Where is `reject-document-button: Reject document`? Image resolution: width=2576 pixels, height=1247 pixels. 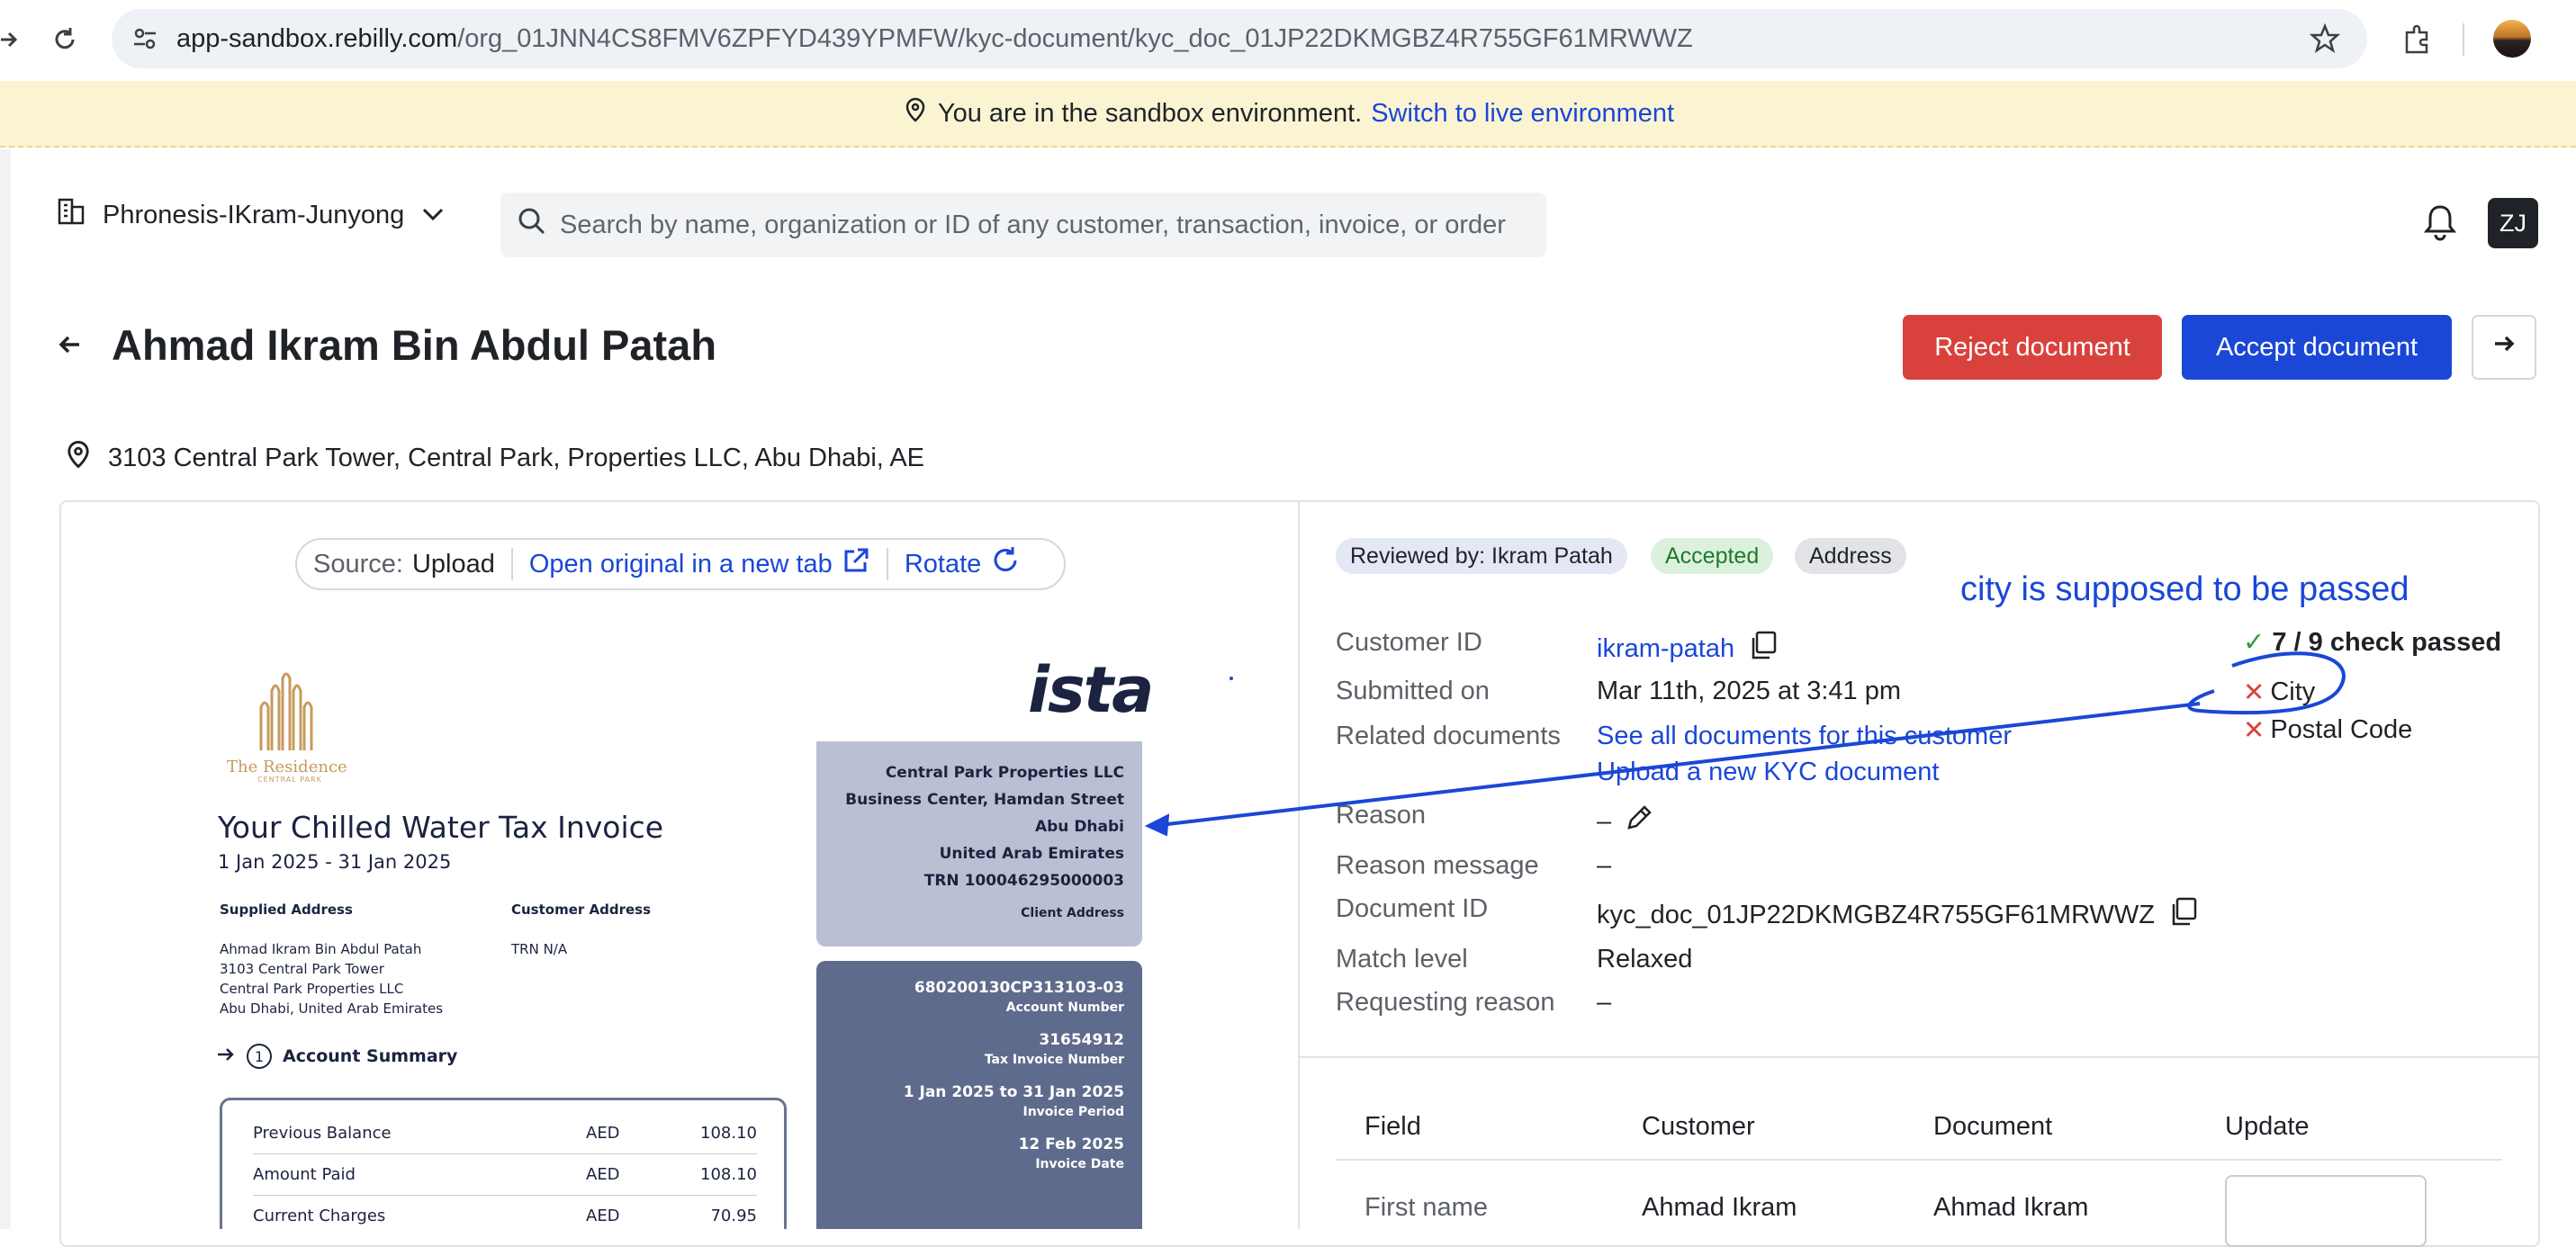 reject-document-button: Reject document is located at coordinates (2032, 347).